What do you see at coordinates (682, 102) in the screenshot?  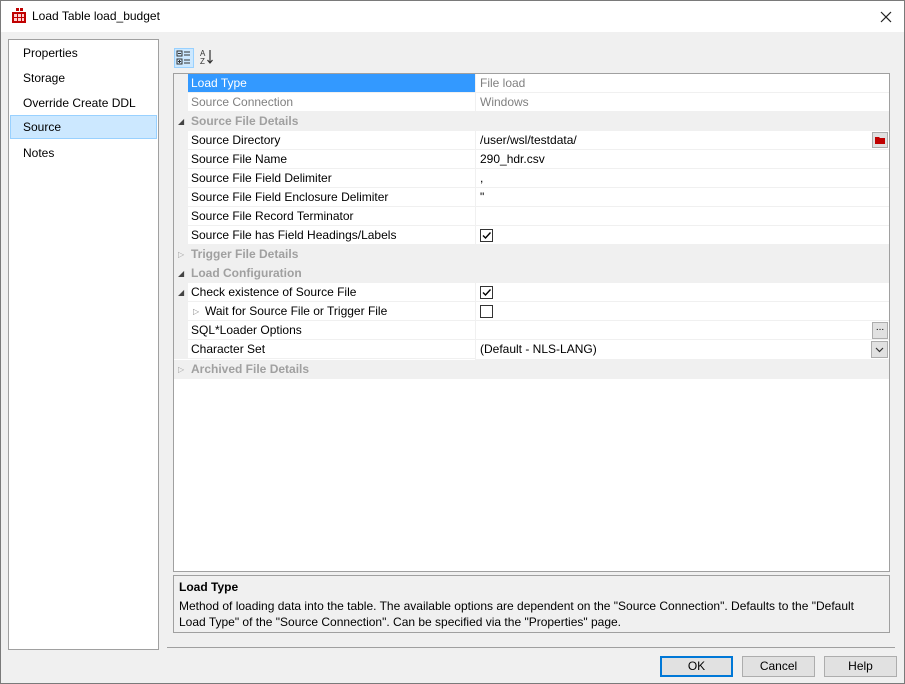 I see `property-value: Windows` at bounding box center [682, 102].